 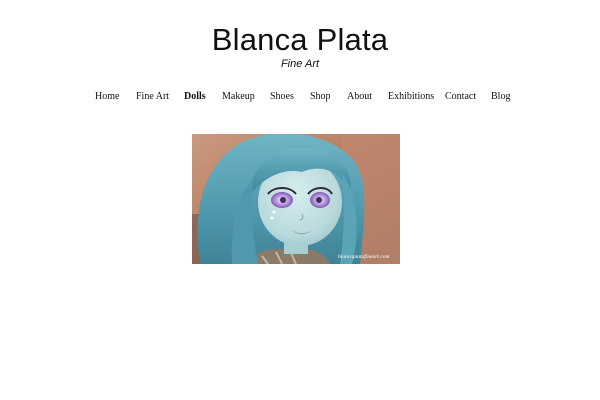 I want to click on site-subtitle: Fine Art, so click(x=300, y=64).